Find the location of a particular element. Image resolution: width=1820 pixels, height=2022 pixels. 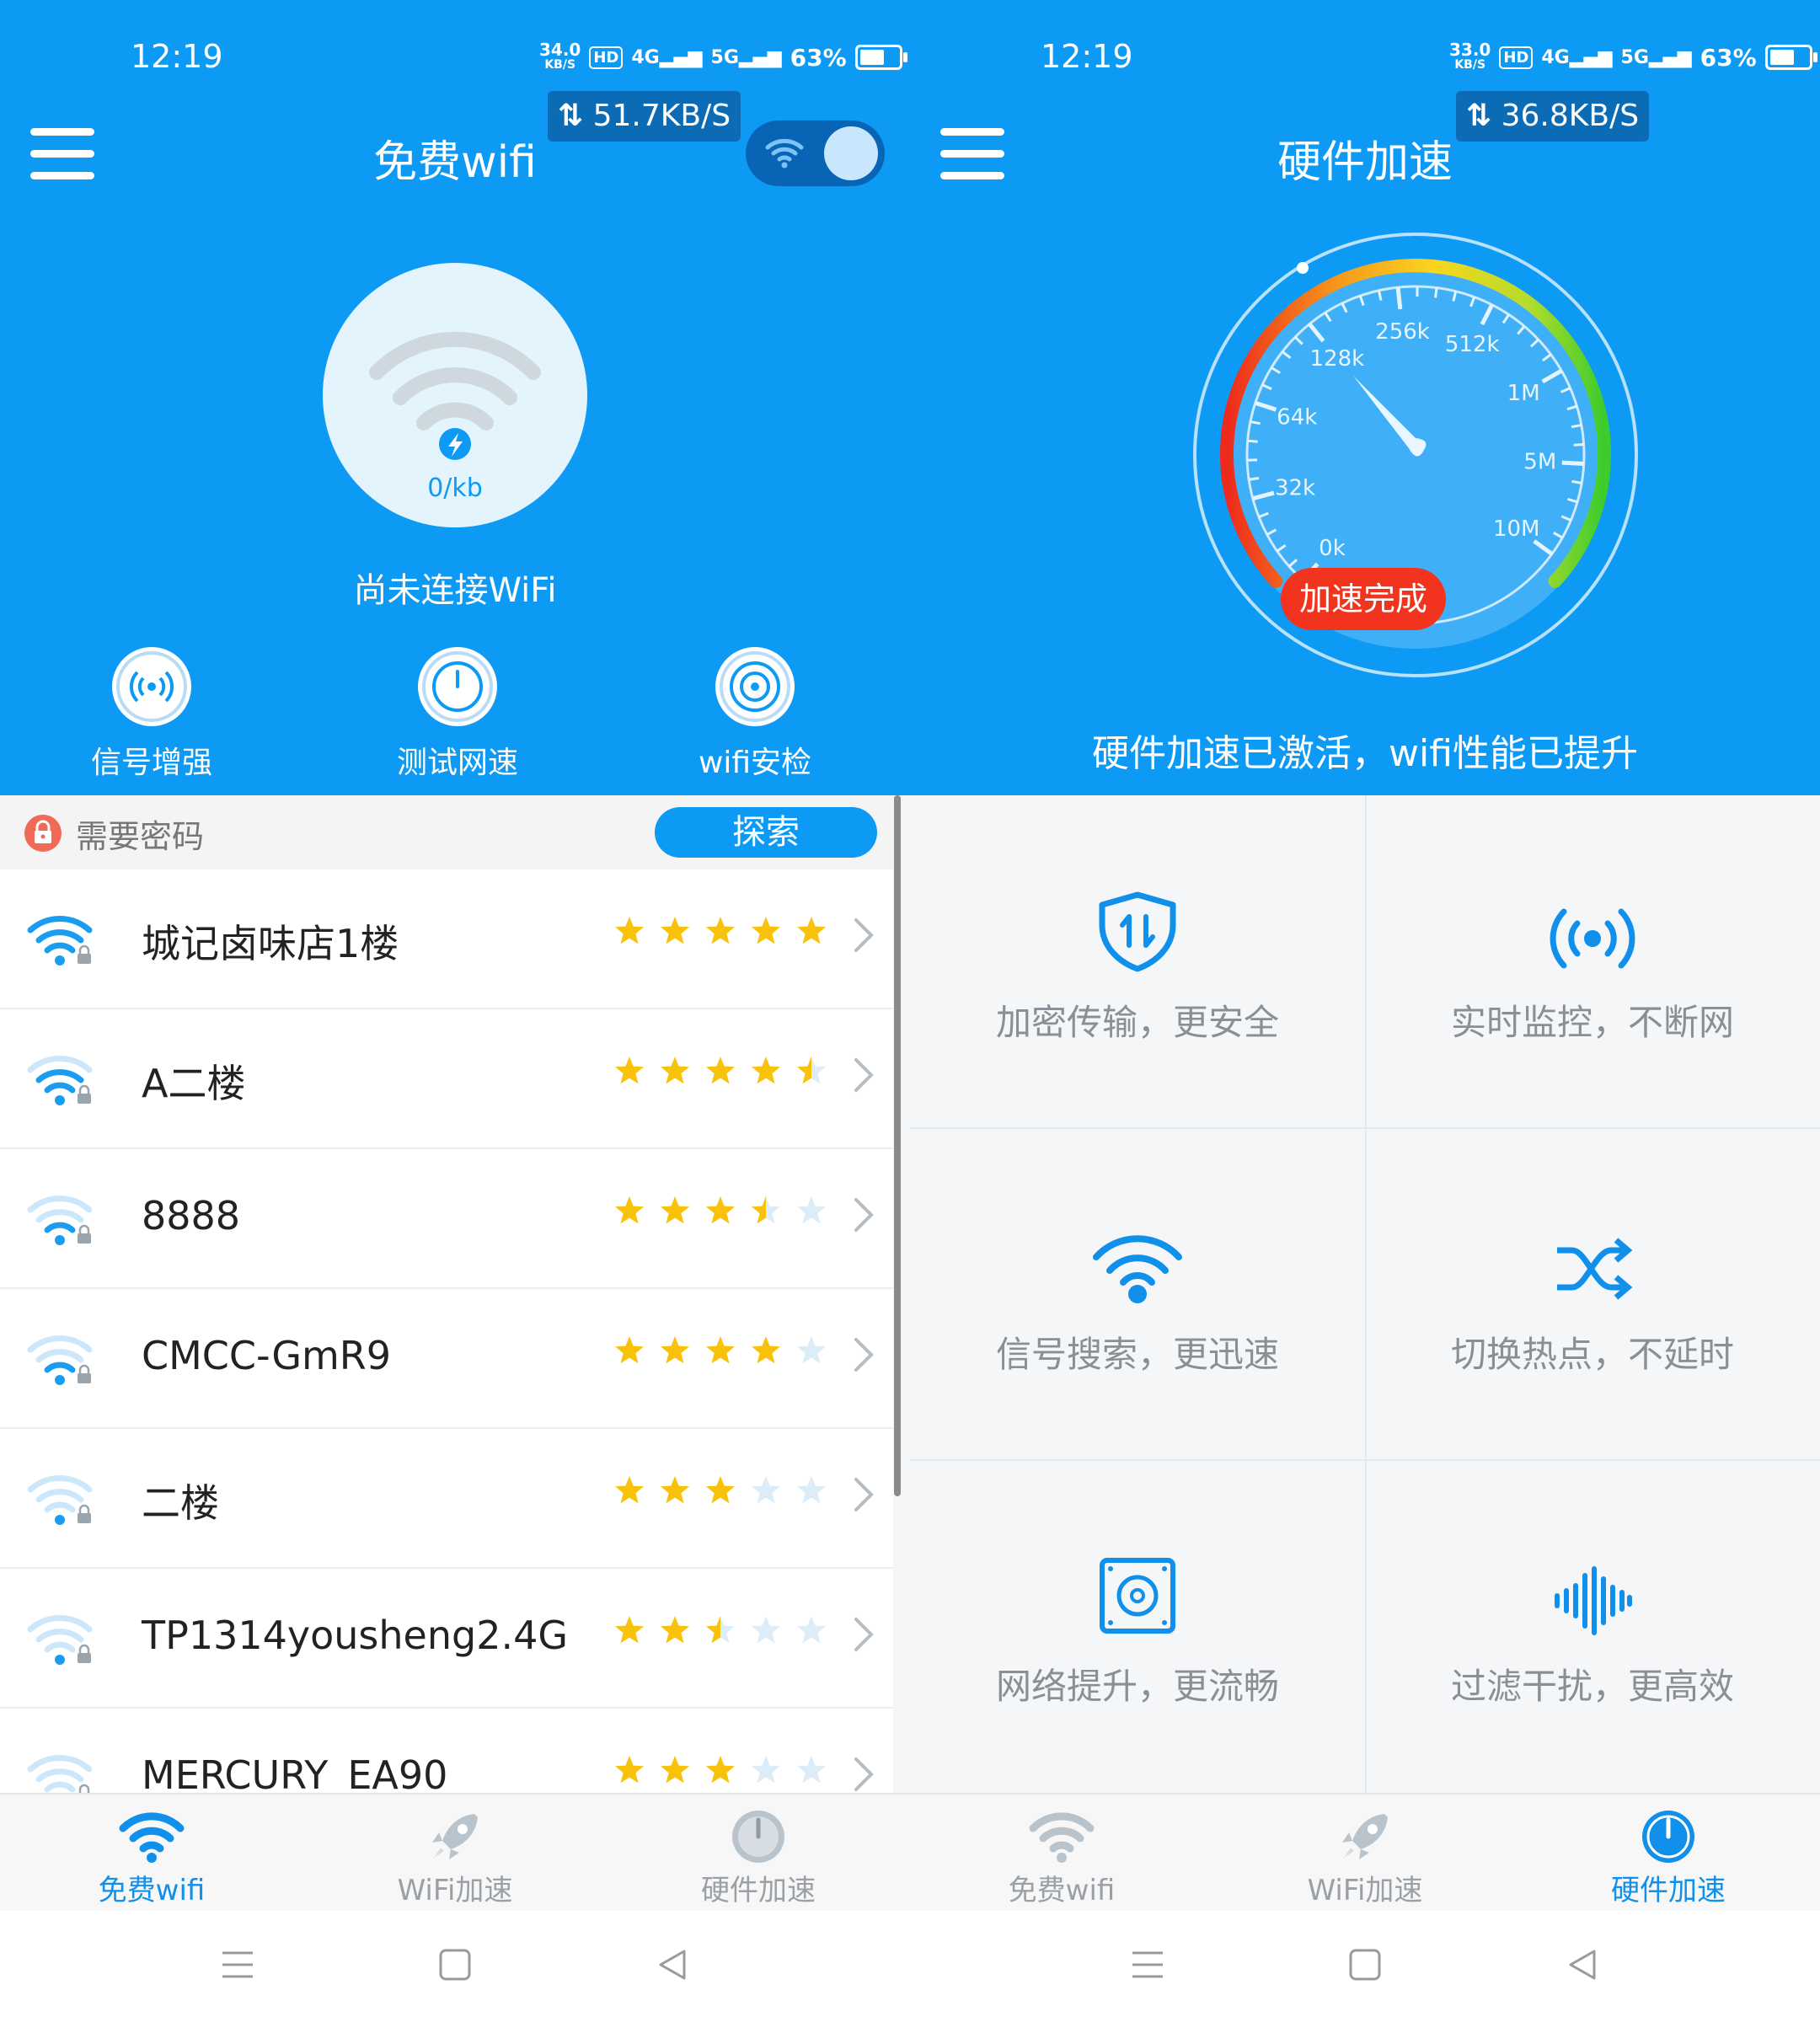

wifi-network-row: 二楼 is located at coordinates (446, 1499).